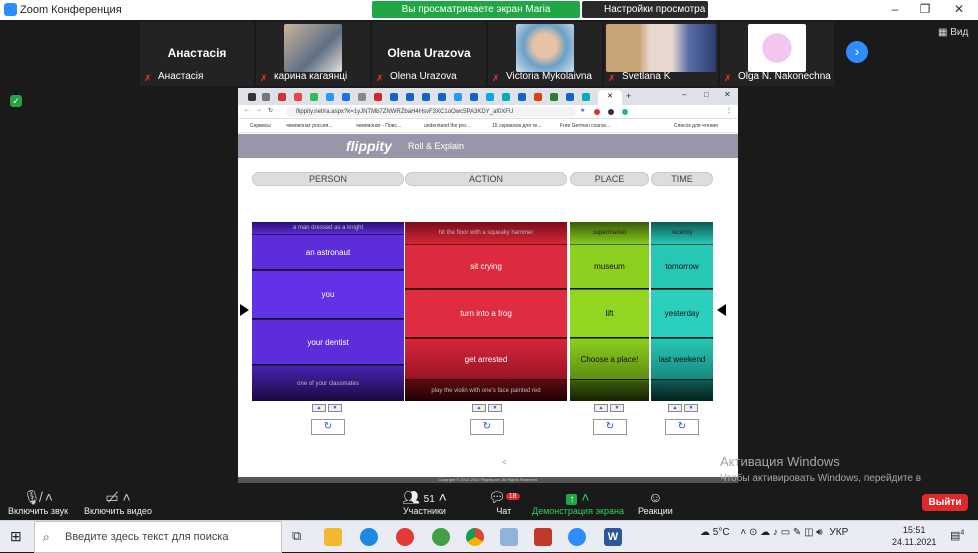 This screenshot has height=553, width=978. What do you see at coordinates (259, 110) in the screenshot?
I see `forward-icon: →` at bounding box center [259, 110].